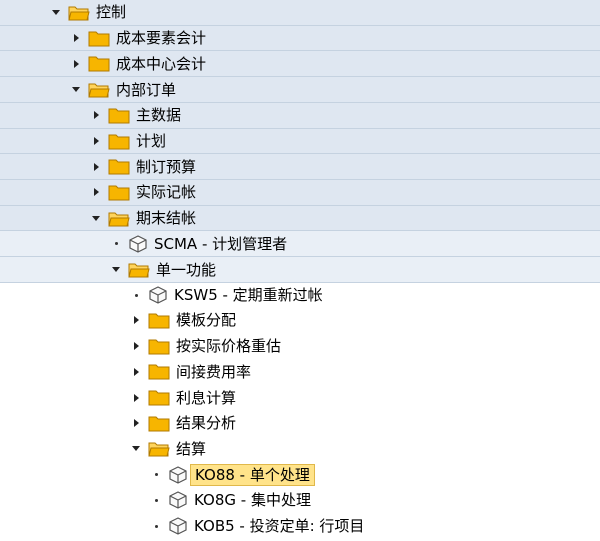 This screenshot has width=600, height=541. Describe the element at coordinates (248, 295) in the screenshot. I see `tree-node-label: KSW5 - 定期重新过帐` at that location.